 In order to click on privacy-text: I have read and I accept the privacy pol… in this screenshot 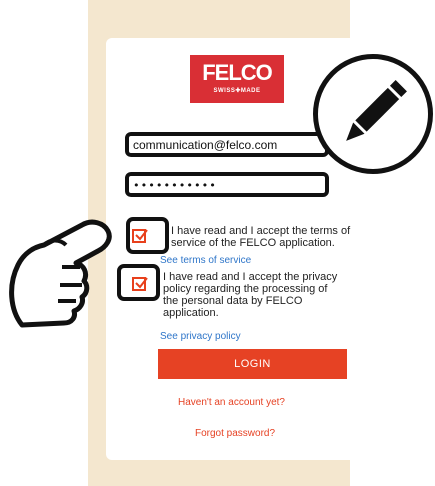, I will do `click(258, 295)`.